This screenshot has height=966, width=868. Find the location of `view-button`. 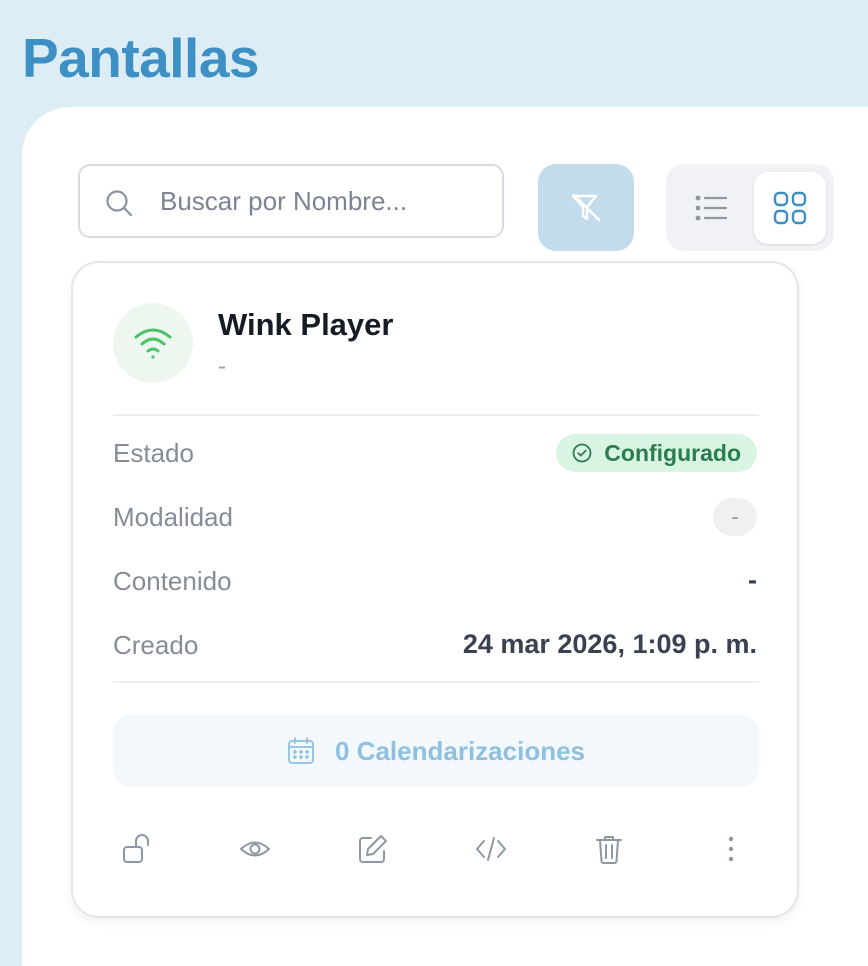

view-button is located at coordinates (255, 849).